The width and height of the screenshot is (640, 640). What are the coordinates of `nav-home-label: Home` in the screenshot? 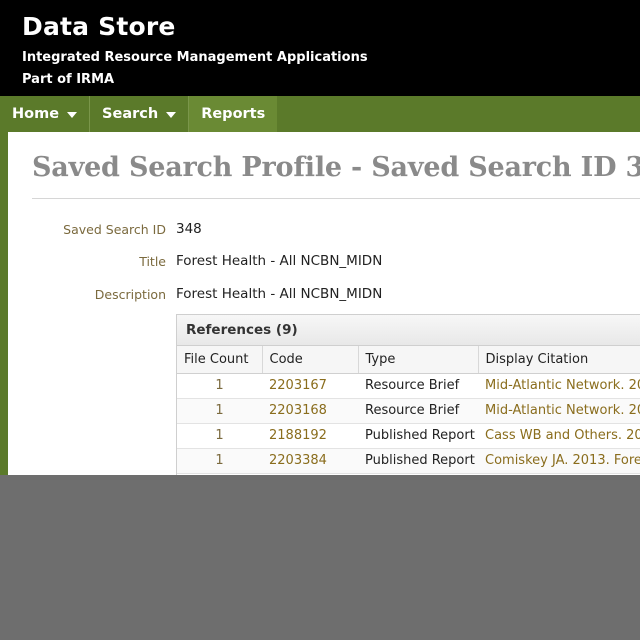 It's located at (36, 114).